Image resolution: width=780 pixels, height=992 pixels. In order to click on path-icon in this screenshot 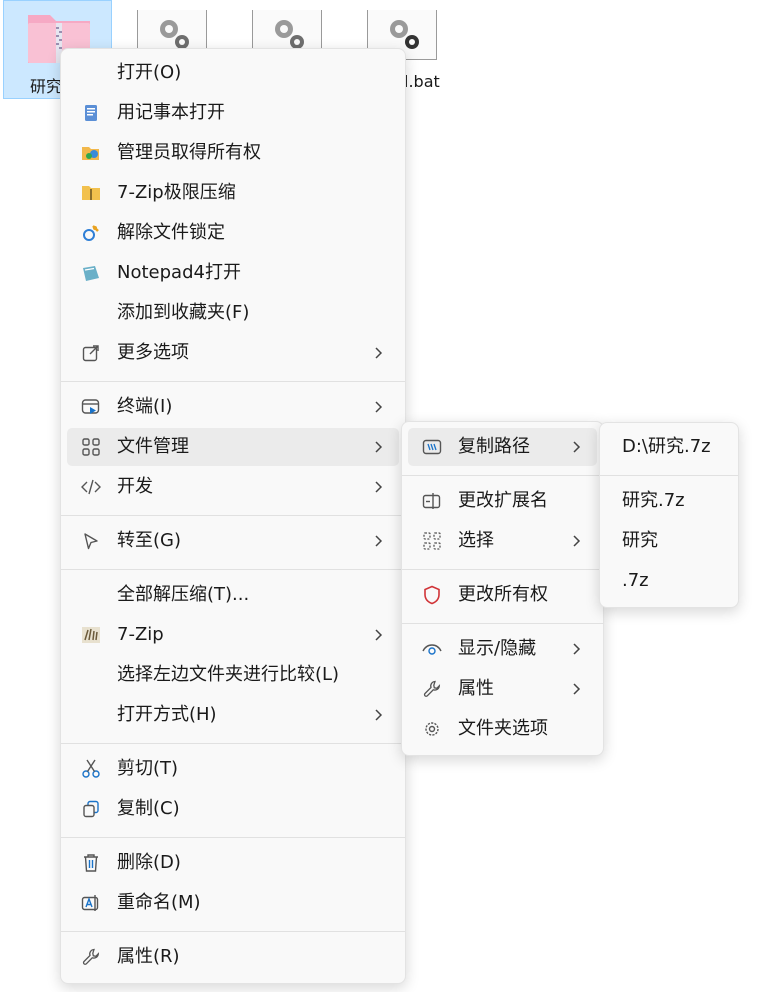, I will do `click(432, 447)`.